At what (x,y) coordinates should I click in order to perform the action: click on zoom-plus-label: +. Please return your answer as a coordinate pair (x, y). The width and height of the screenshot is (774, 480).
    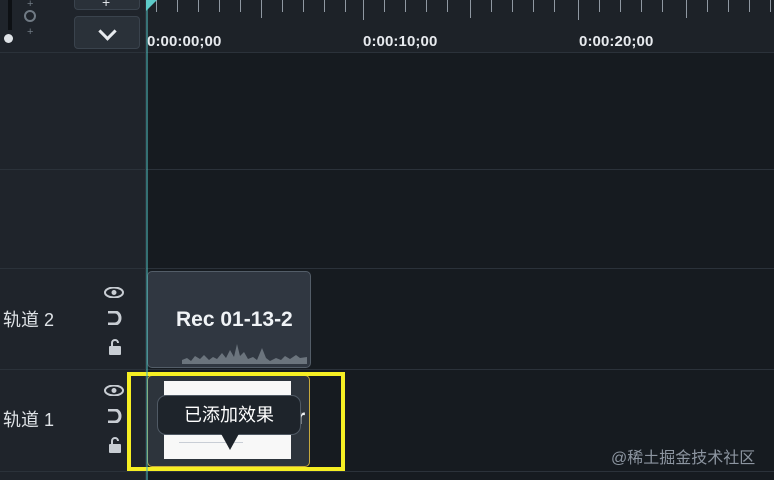
    Looking at the image, I should click on (106, 5).